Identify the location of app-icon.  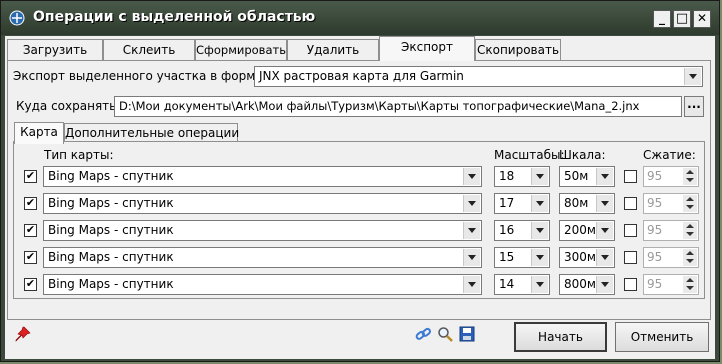
(17, 18).